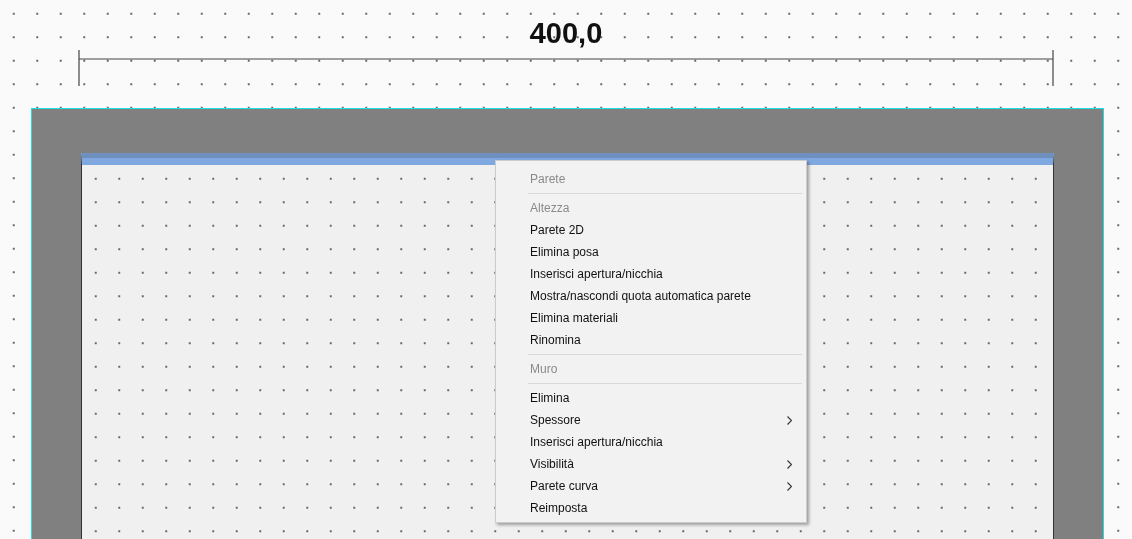  What do you see at coordinates (651, 230) in the screenshot?
I see `menu-item: Parete 2D` at bounding box center [651, 230].